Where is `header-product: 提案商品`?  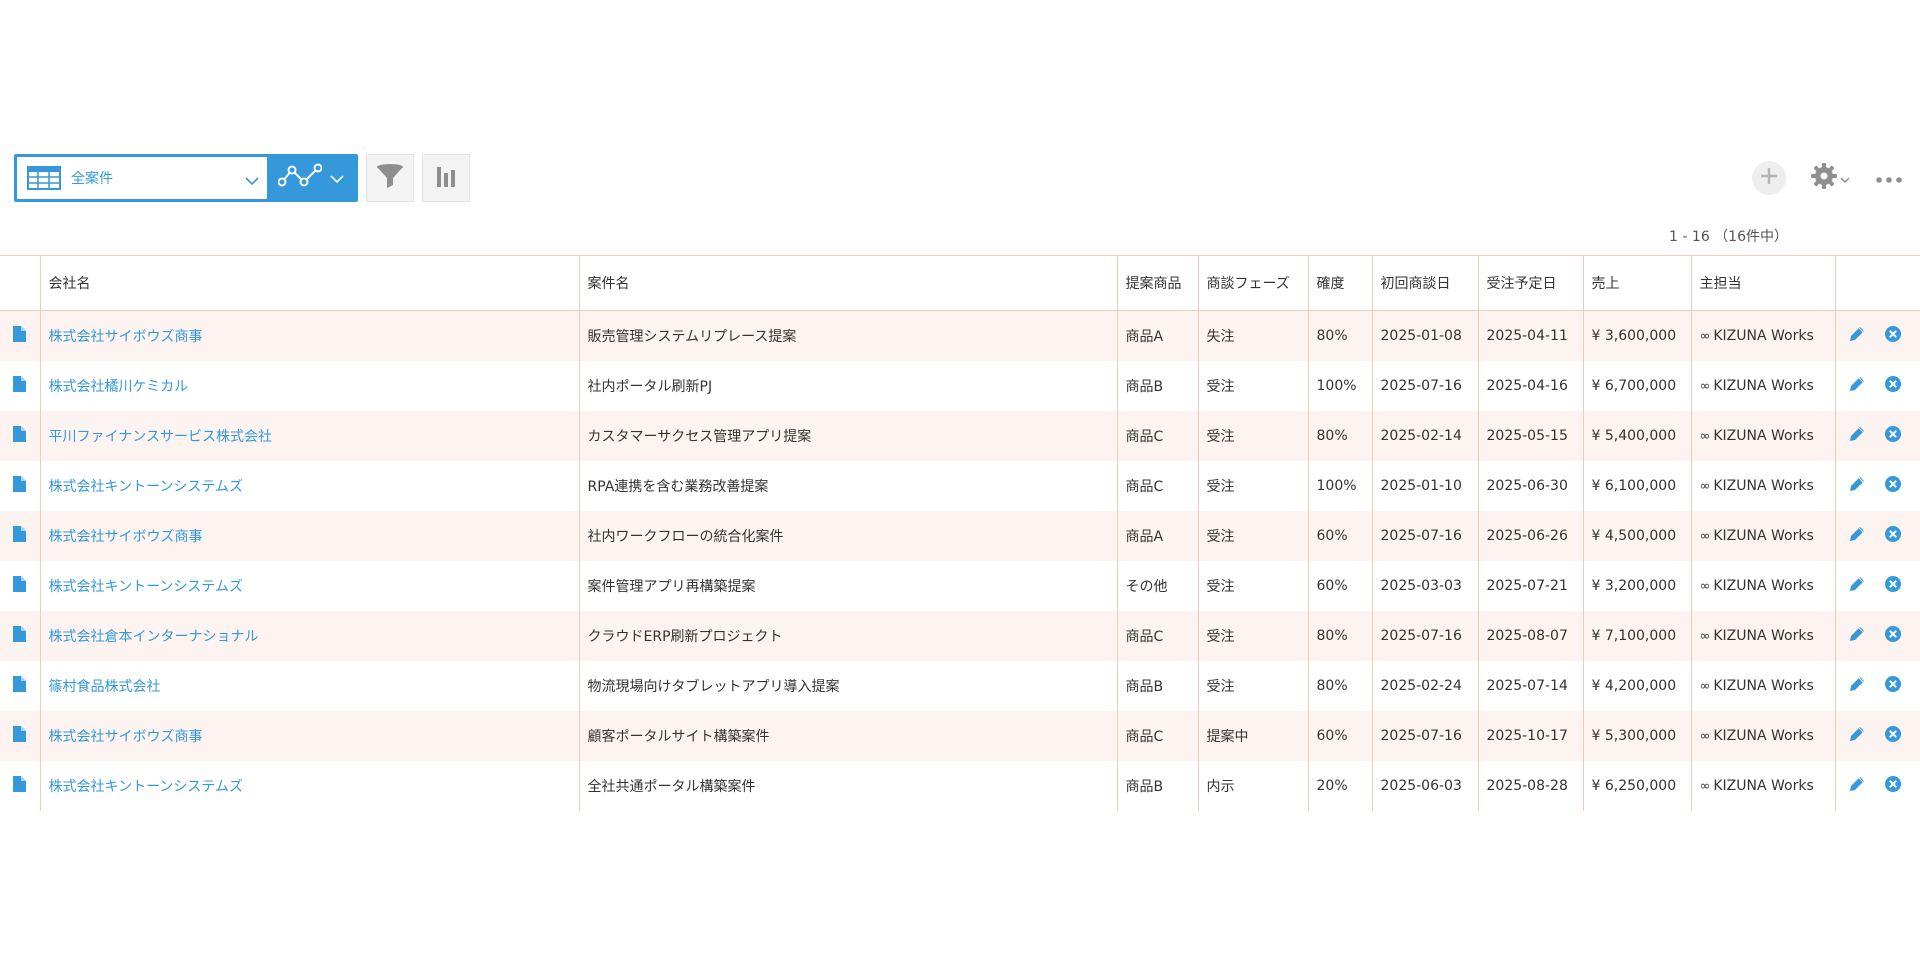 header-product: 提案商品 is located at coordinates (1158, 283).